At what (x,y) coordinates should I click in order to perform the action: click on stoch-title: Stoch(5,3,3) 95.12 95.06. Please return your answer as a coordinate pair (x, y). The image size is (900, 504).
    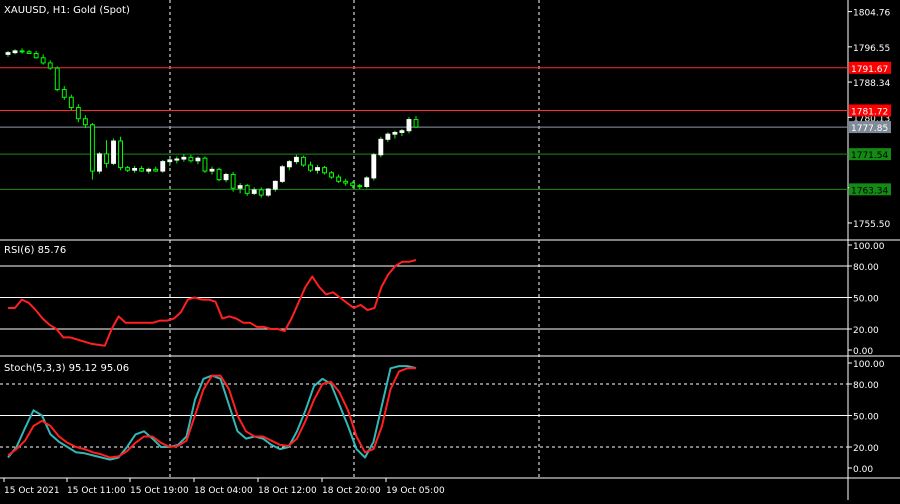
    Looking at the image, I should click on (66, 368).